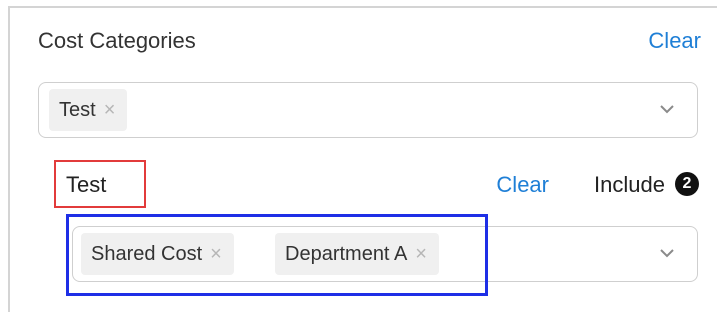 The height and width of the screenshot is (312, 717). I want to click on tag-label: Test, so click(77, 110).